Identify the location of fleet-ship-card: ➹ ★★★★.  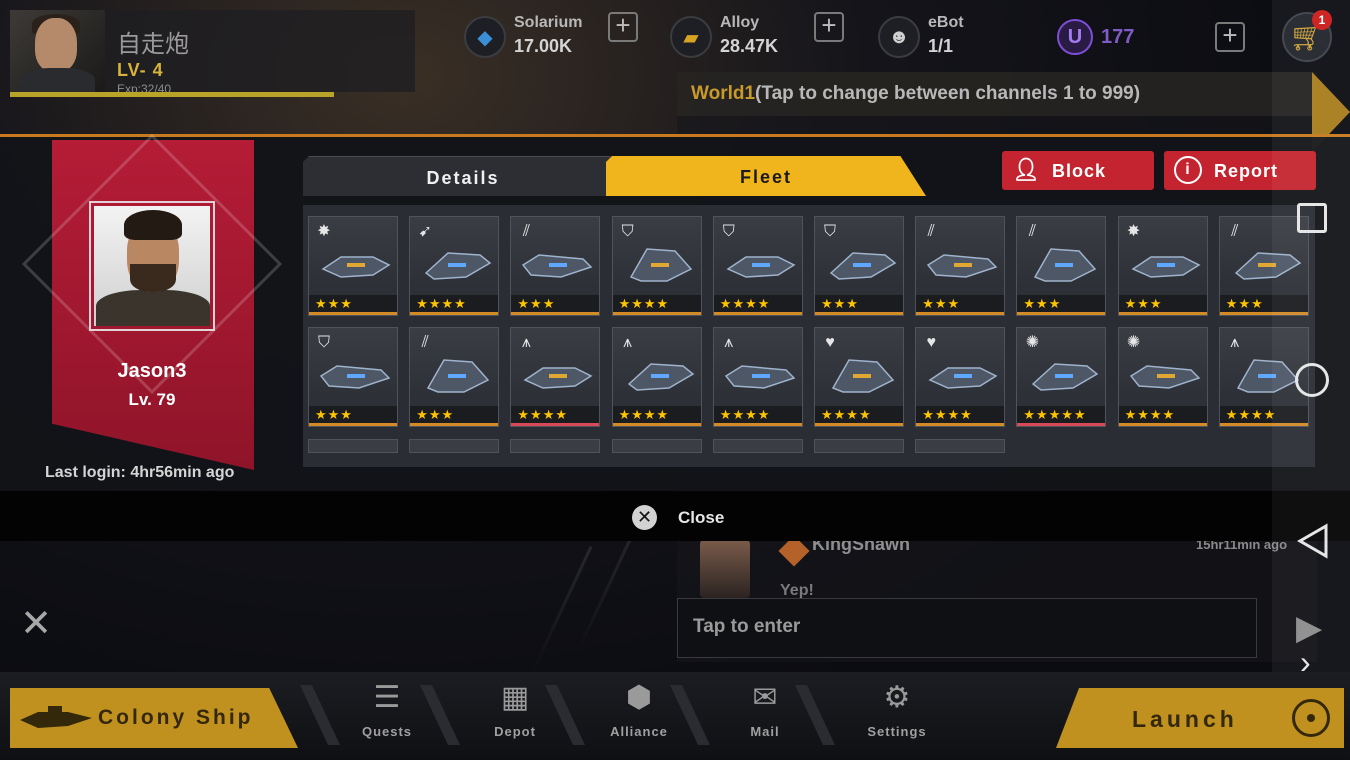
(454, 266).